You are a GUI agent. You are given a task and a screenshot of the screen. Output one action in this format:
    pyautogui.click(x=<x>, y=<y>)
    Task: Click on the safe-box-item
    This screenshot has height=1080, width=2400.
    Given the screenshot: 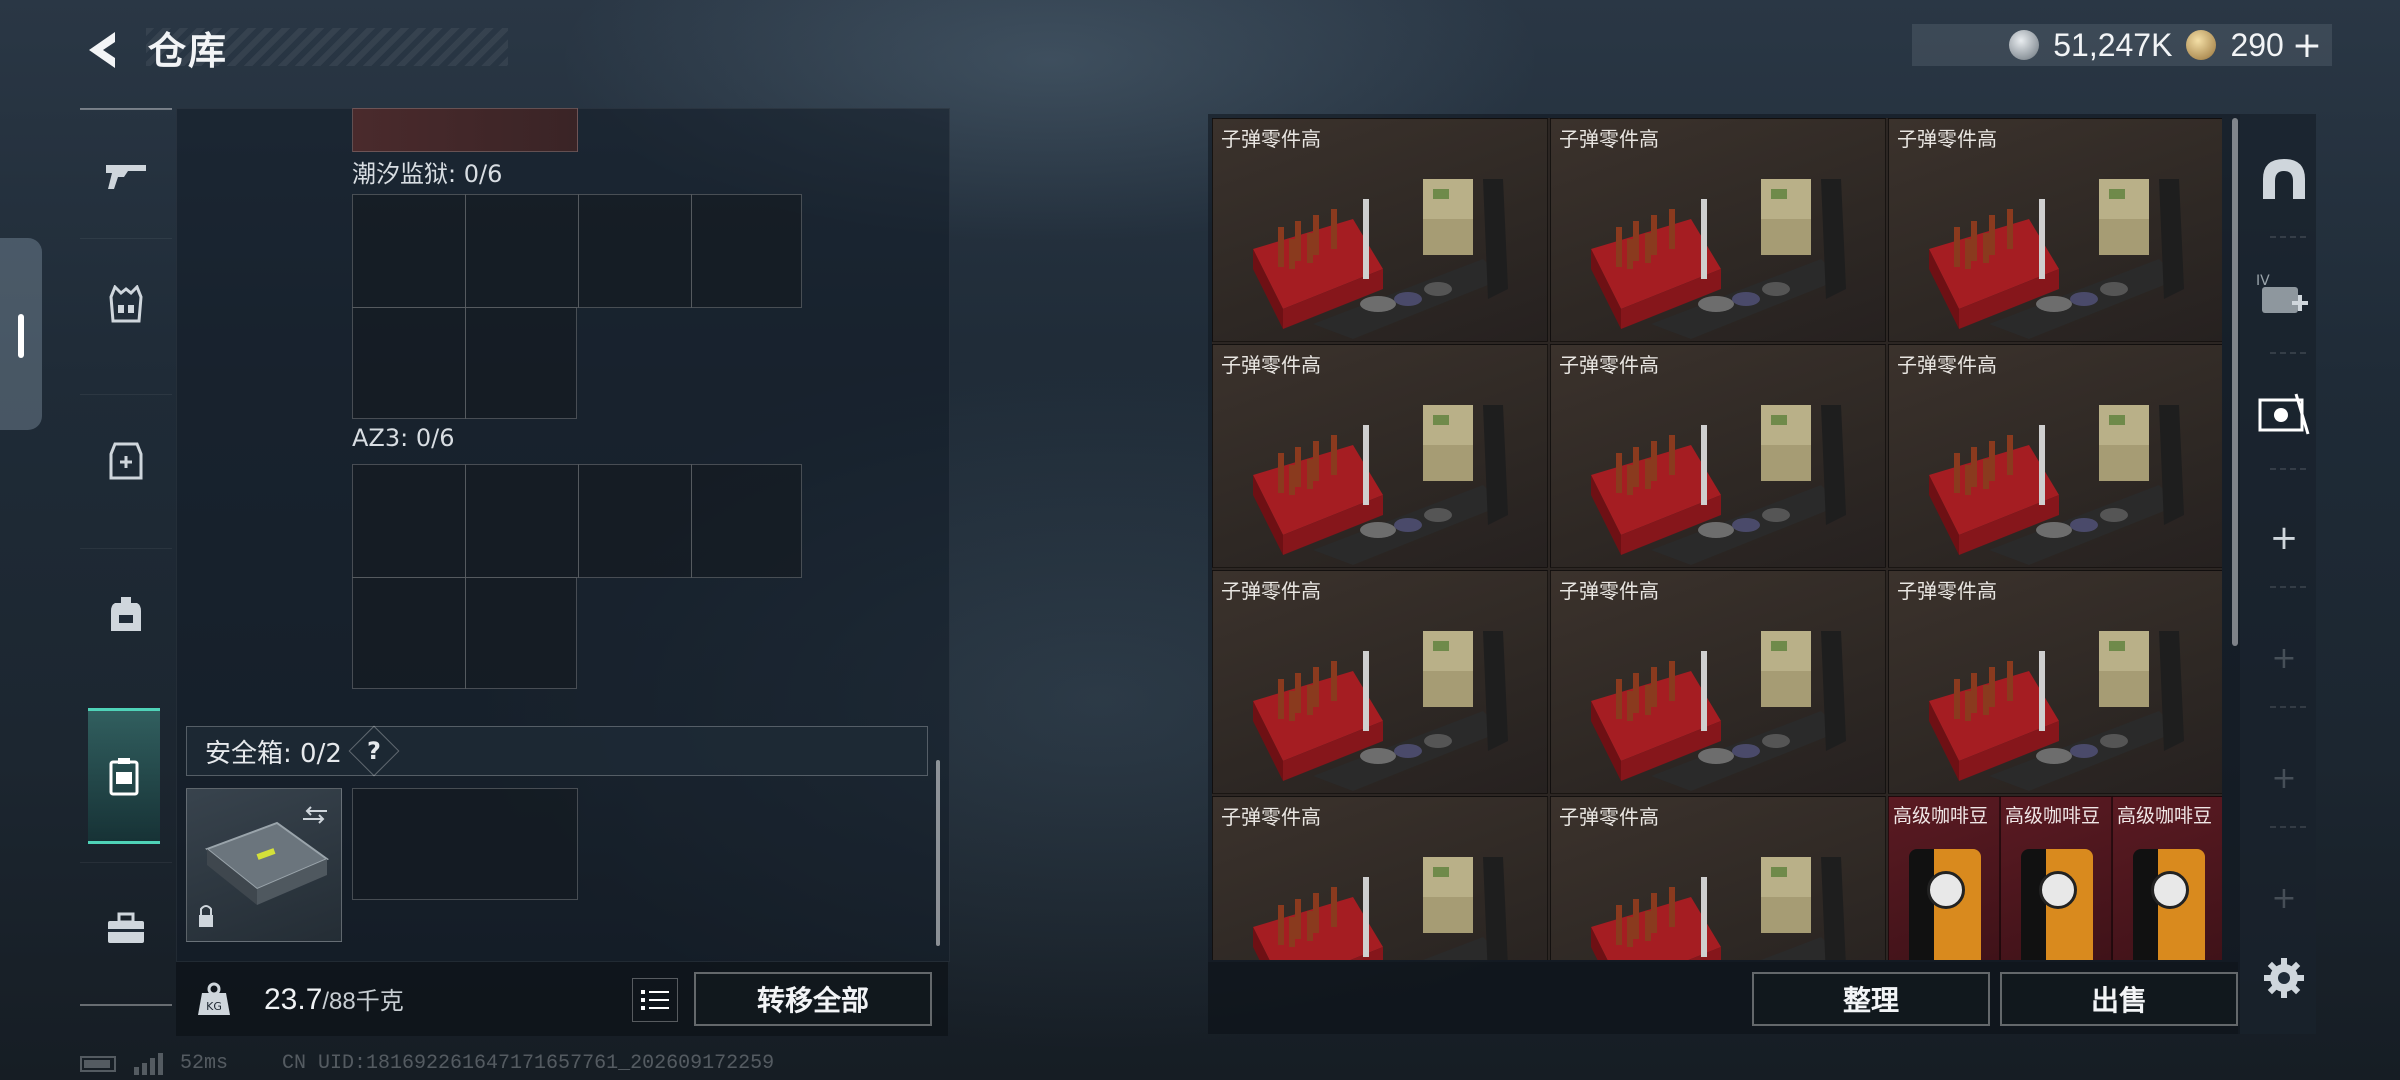 What is the action you would take?
    pyautogui.click(x=264, y=865)
    